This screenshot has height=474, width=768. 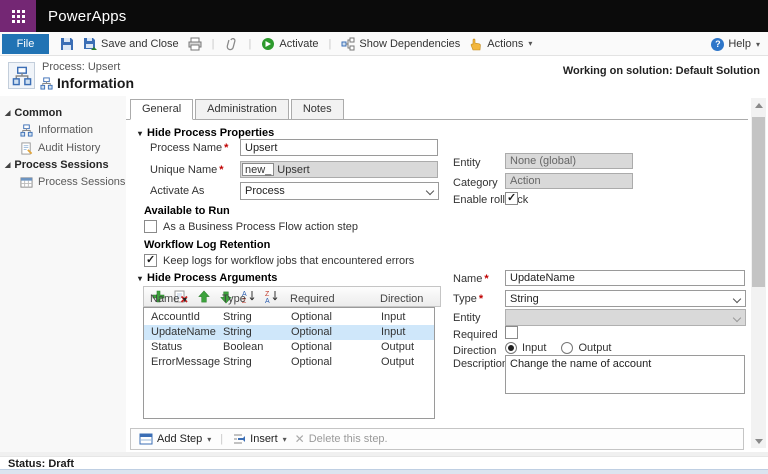 I want to click on detail-required-label: Required, so click(x=475, y=335).